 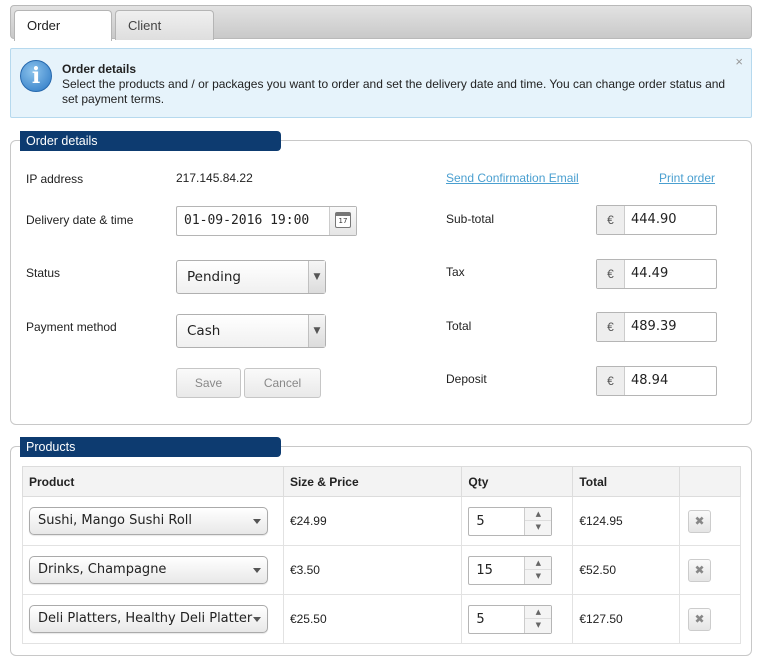 I want to click on close-icon: ×, so click(x=739, y=61).